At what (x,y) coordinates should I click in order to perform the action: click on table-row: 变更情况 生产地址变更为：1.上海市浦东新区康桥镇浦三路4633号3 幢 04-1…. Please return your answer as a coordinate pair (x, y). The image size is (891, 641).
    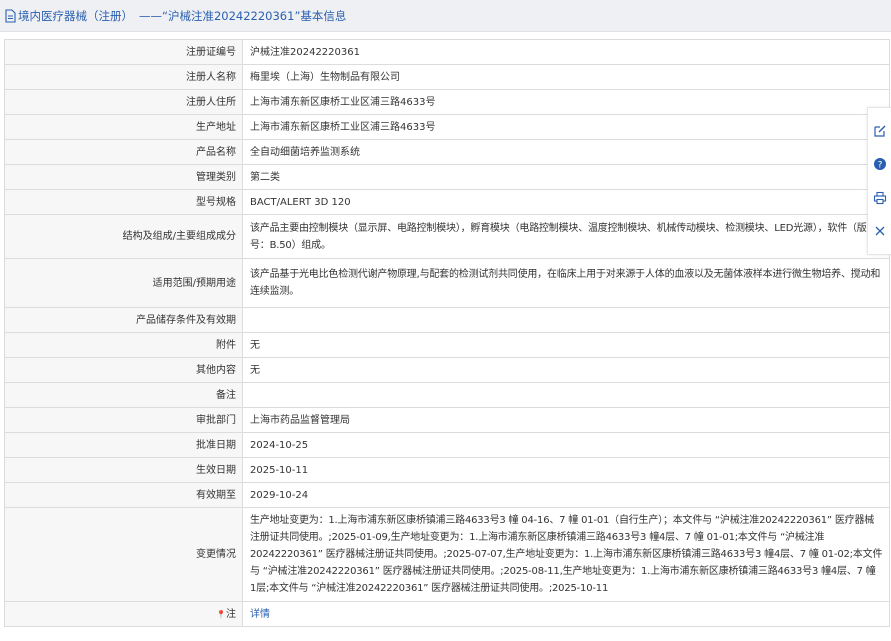
    Looking at the image, I should click on (447, 554).